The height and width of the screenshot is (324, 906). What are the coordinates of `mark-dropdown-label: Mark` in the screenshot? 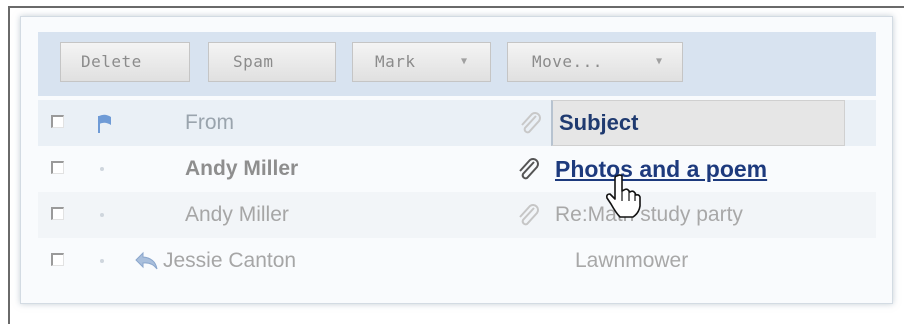 It's located at (395, 61).